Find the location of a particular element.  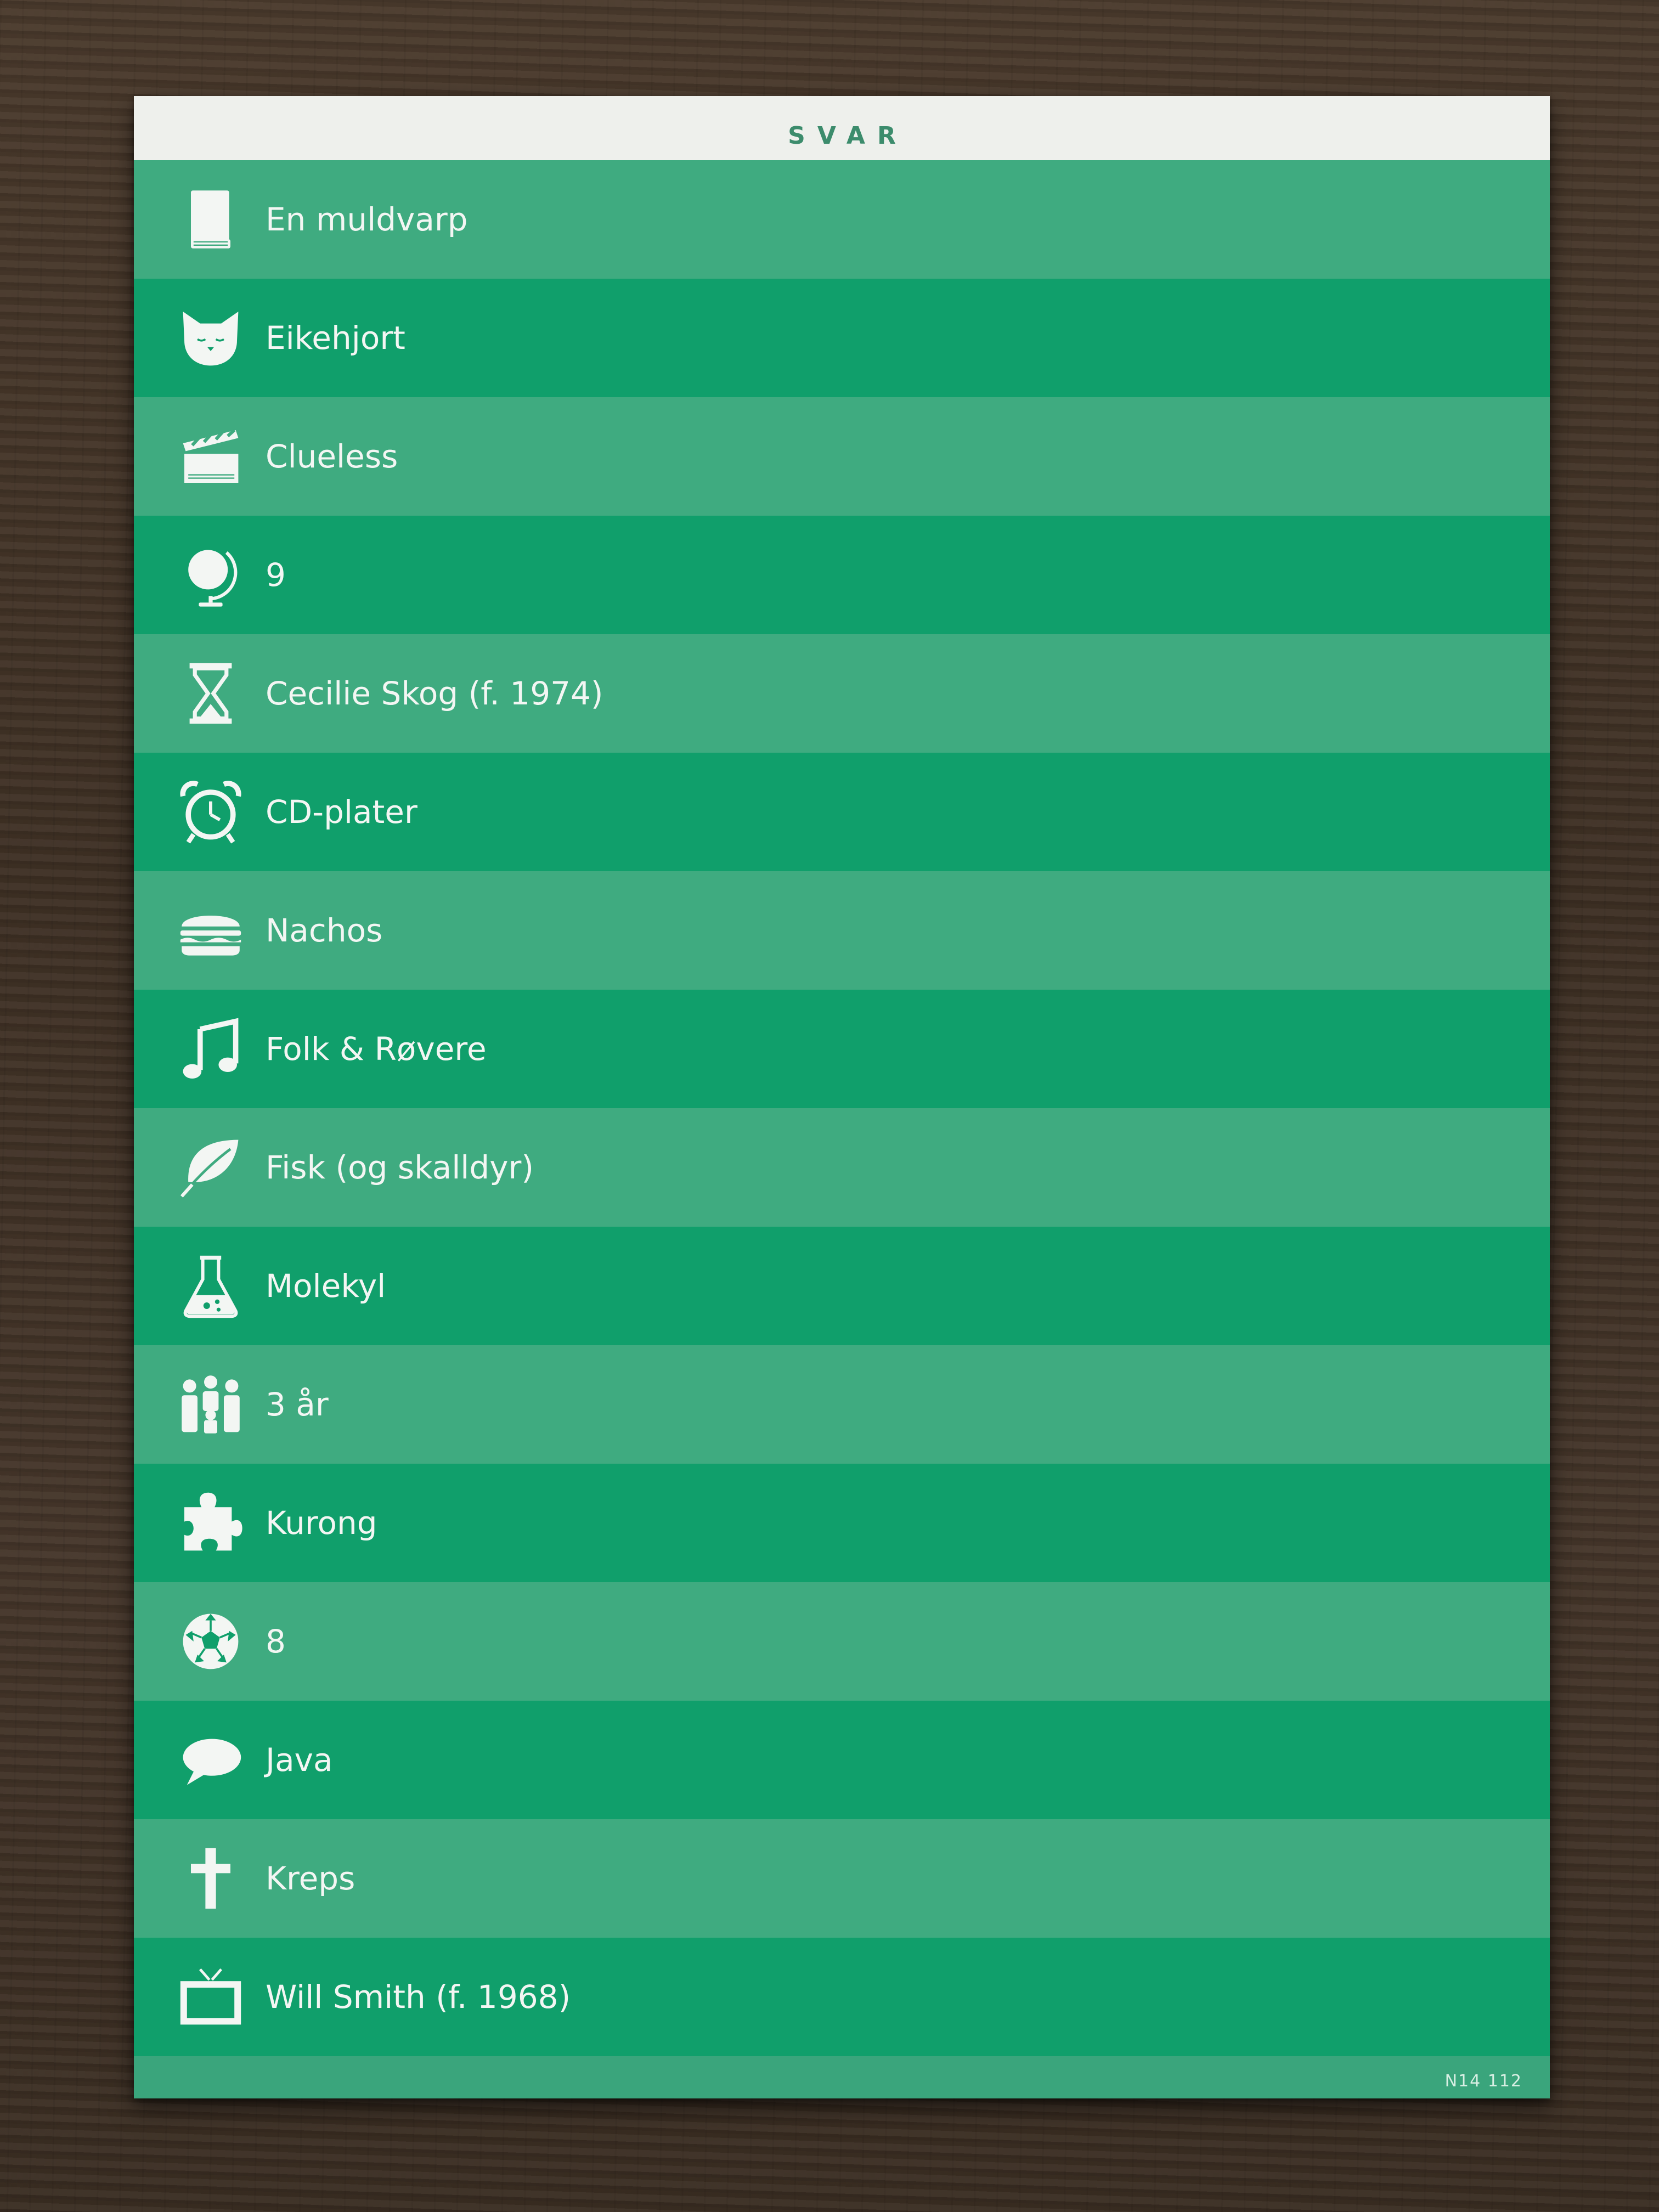

cat-icon is located at coordinates (211, 338).